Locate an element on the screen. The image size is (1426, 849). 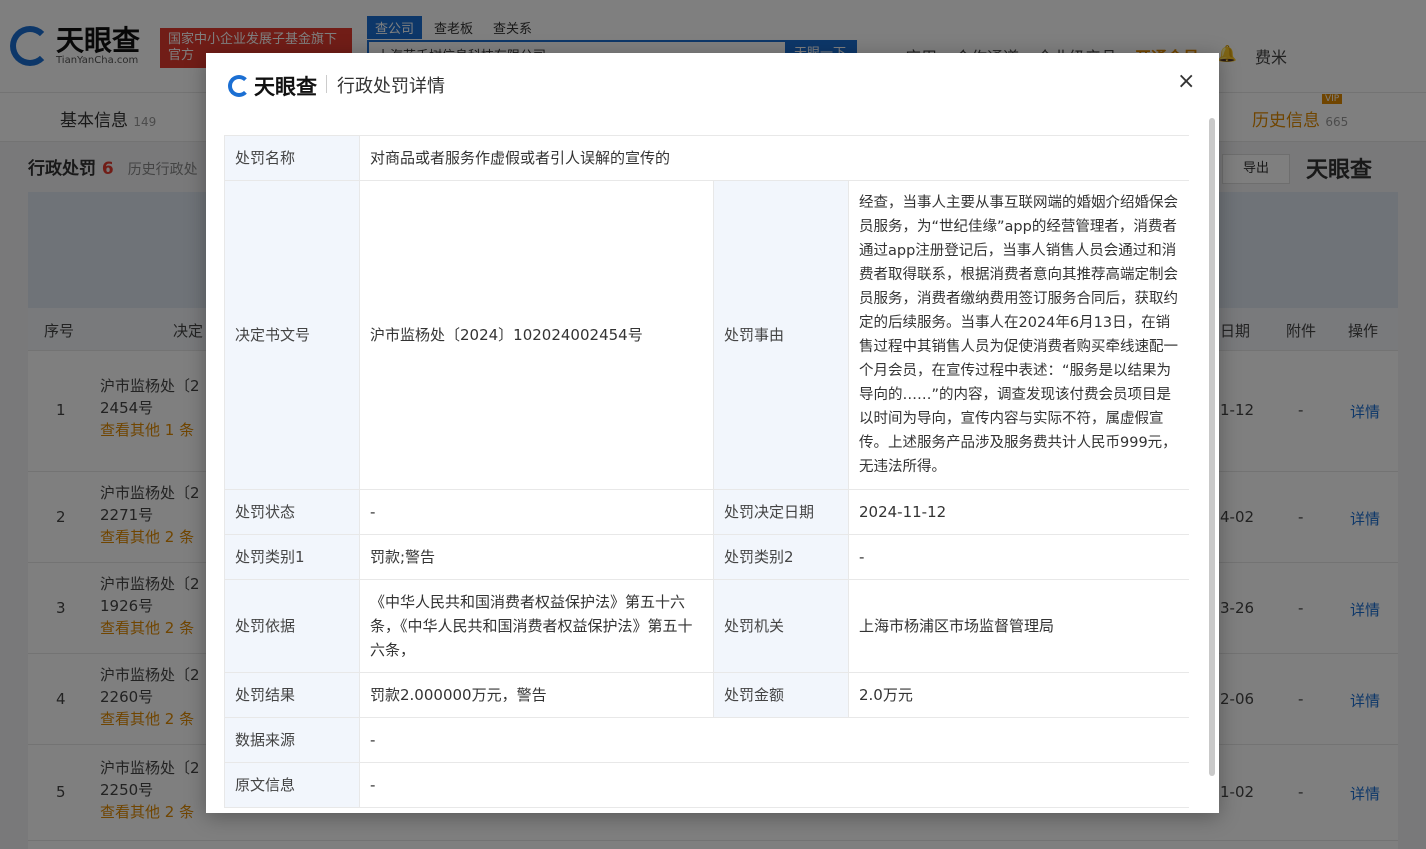
label-basis: 处罚依据 is located at coordinates (292, 626).